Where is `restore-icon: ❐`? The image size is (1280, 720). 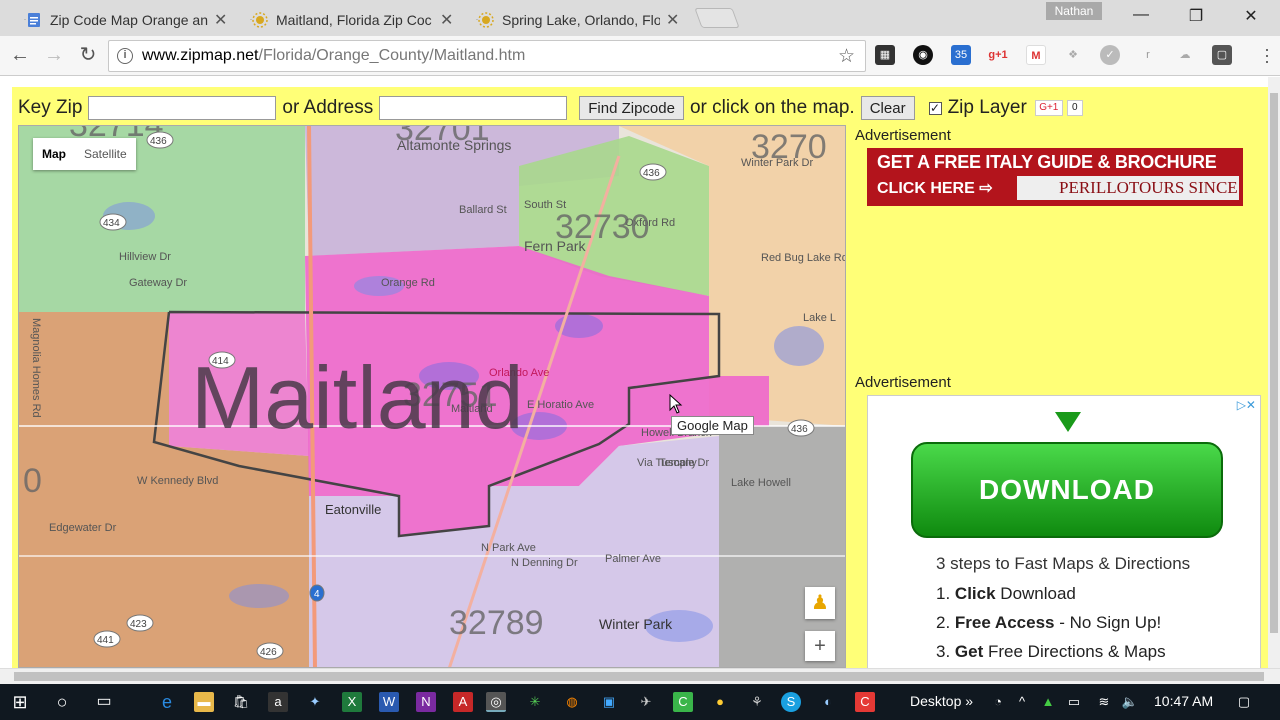
restore-icon: ❐ is located at coordinates (1196, 16).